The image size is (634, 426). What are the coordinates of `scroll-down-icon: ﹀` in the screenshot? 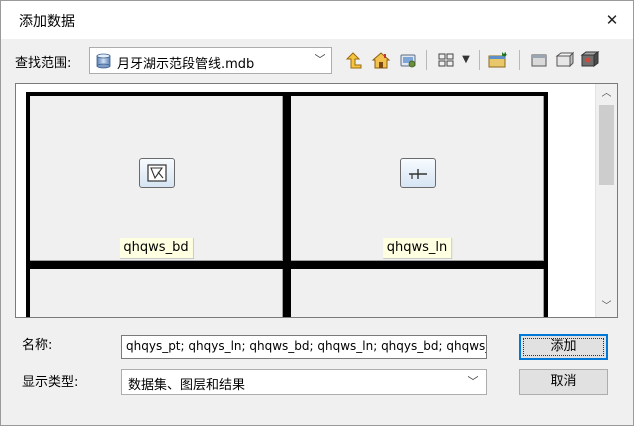 It's located at (606, 307).